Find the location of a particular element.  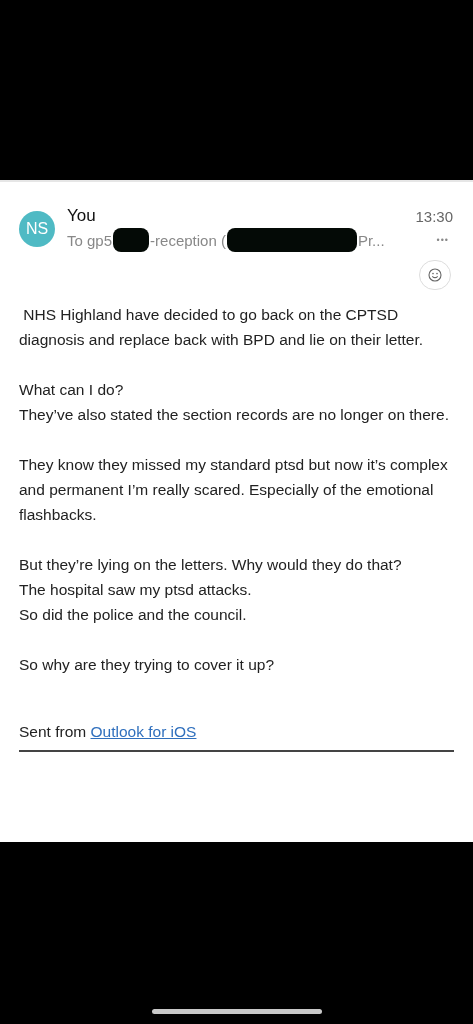

smiley-icon is located at coordinates (435, 275).